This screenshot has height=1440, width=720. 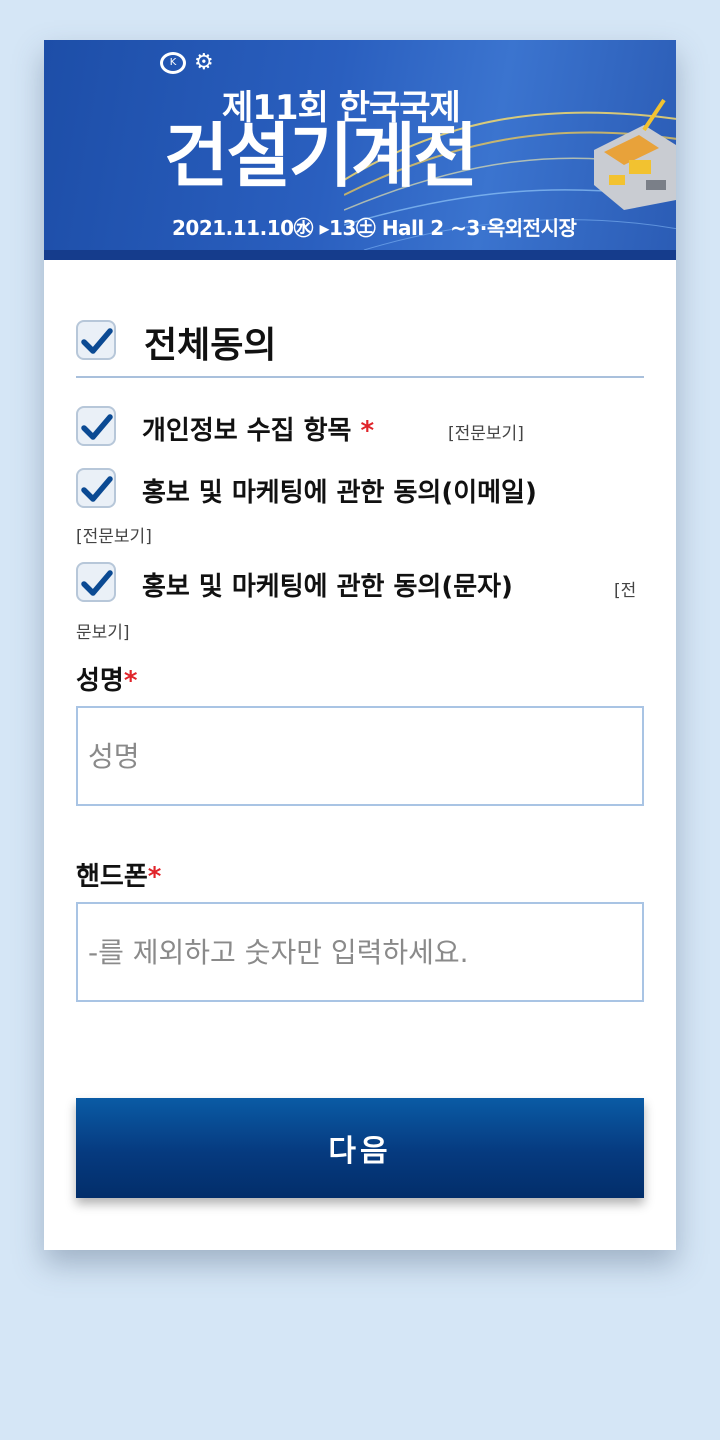 What do you see at coordinates (204, 62) in the screenshot?
I see `association-logo-icon: ⚙` at bounding box center [204, 62].